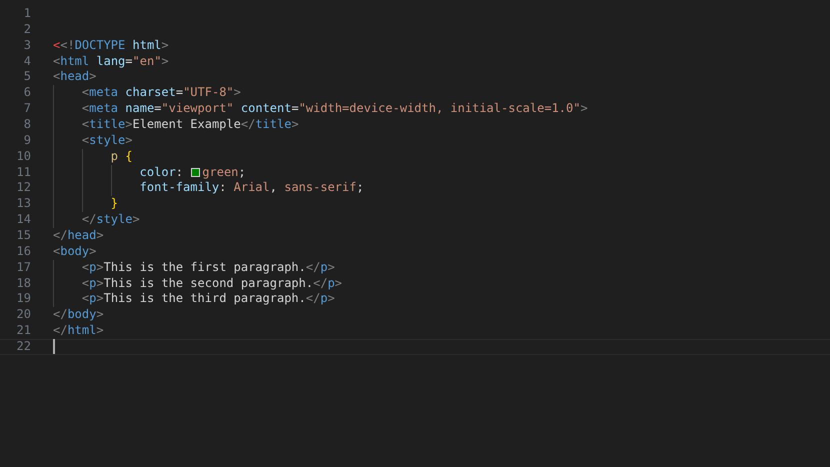 Image resolution: width=830 pixels, height=467 pixels. Describe the element at coordinates (78, 235) in the screenshot. I see `code-line: </head>` at that location.